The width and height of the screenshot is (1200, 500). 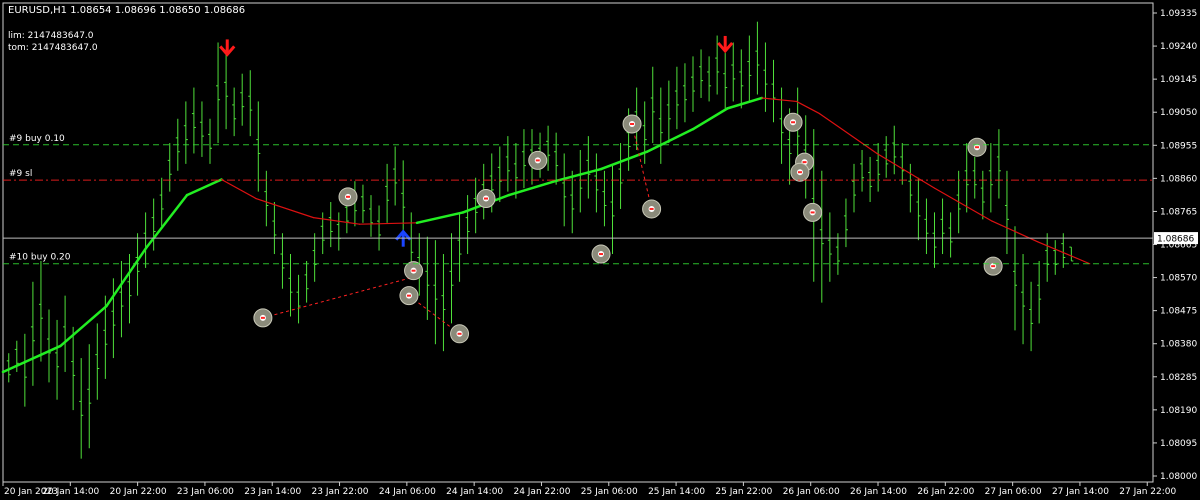 What do you see at coordinates (340, 492) in the screenshot?
I see `time-tick-label: 23 Jan 22:00` at bounding box center [340, 492].